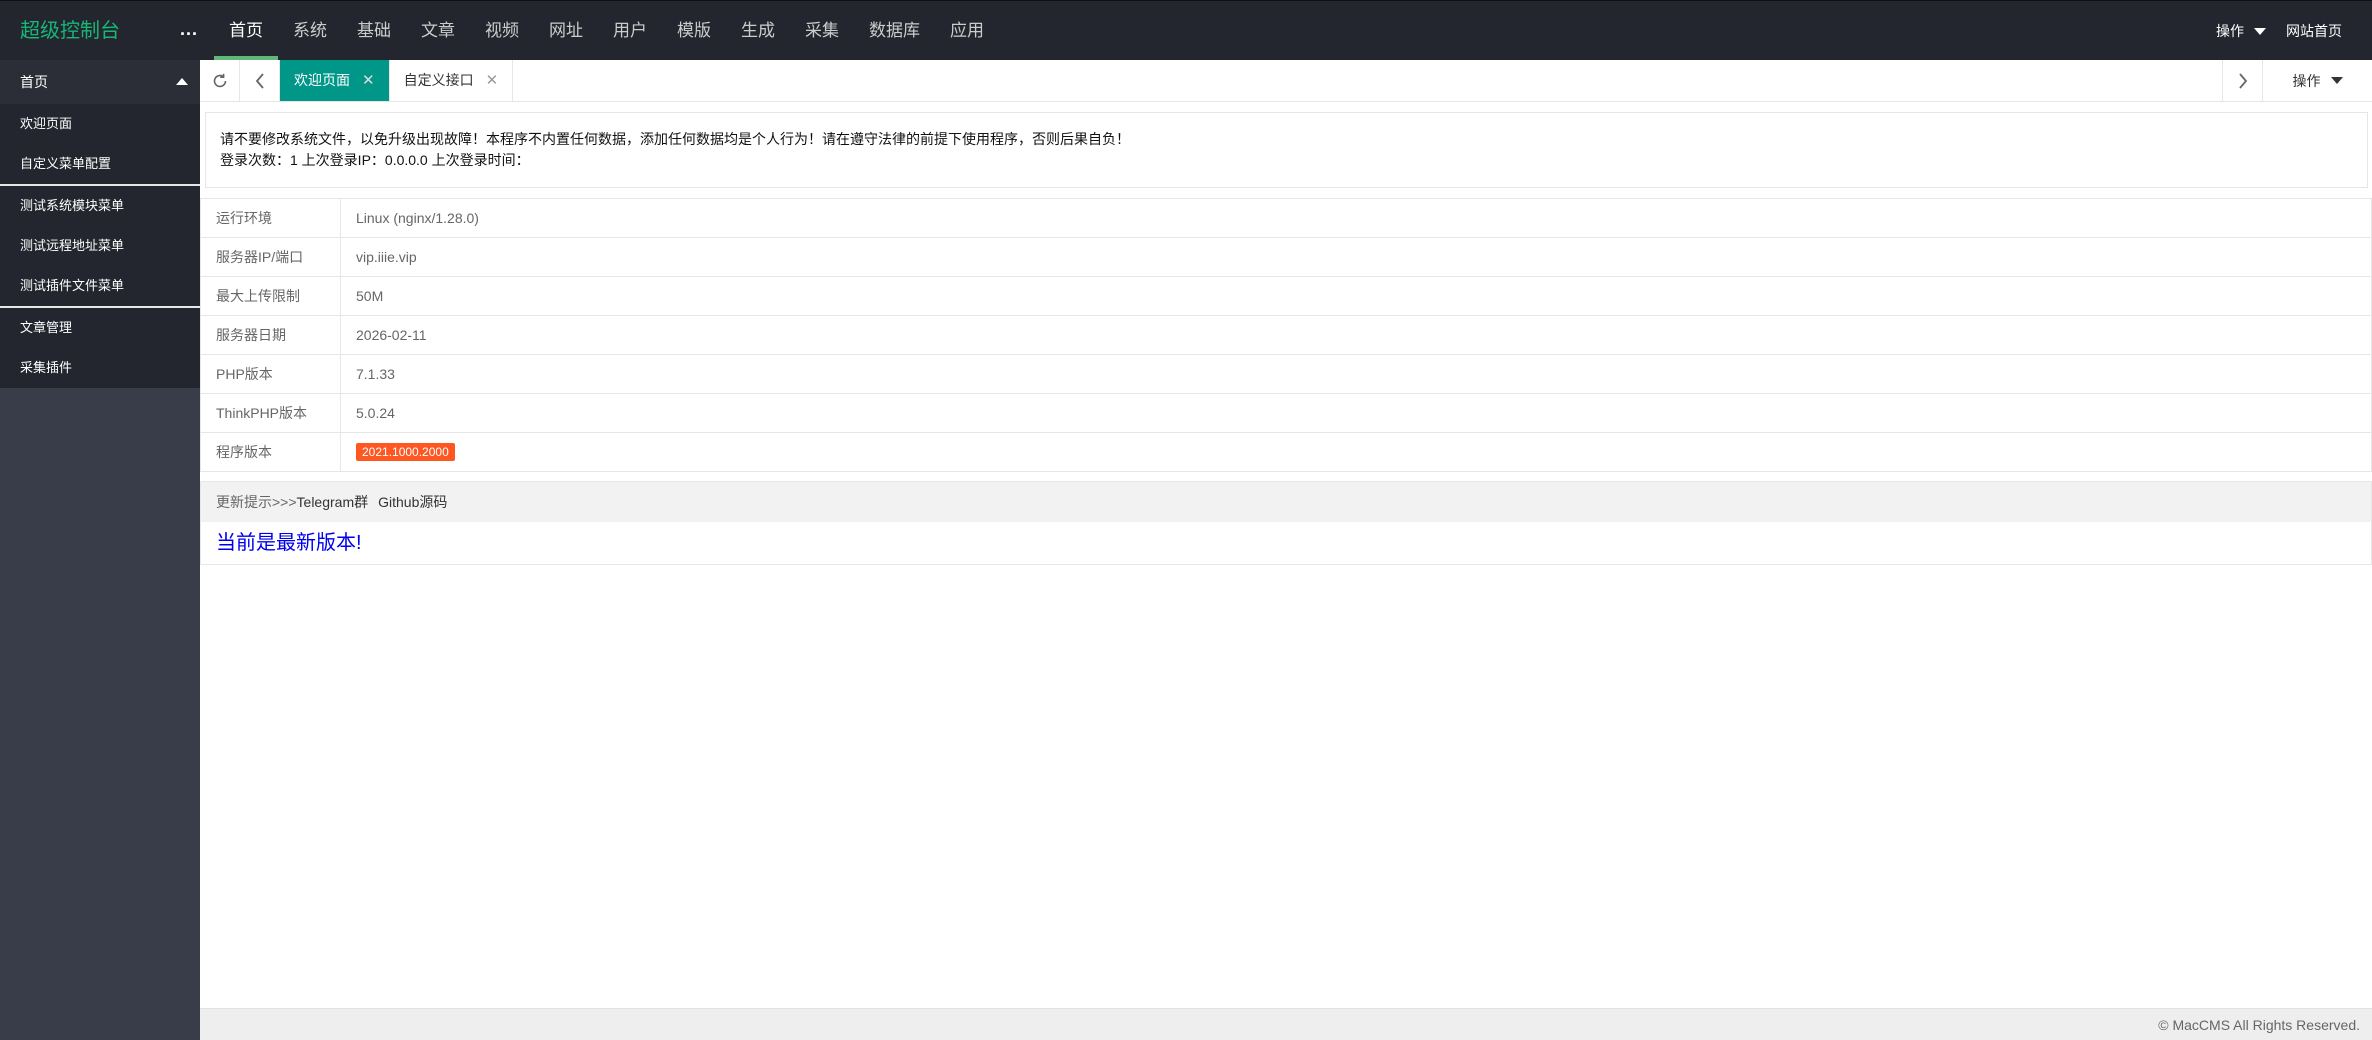 The width and height of the screenshot is (2372, 1040). What do you see at coordinates (502, 31) in the screenshot?
I see `nav-item-video: 视频` at bounding box center [502, 31].